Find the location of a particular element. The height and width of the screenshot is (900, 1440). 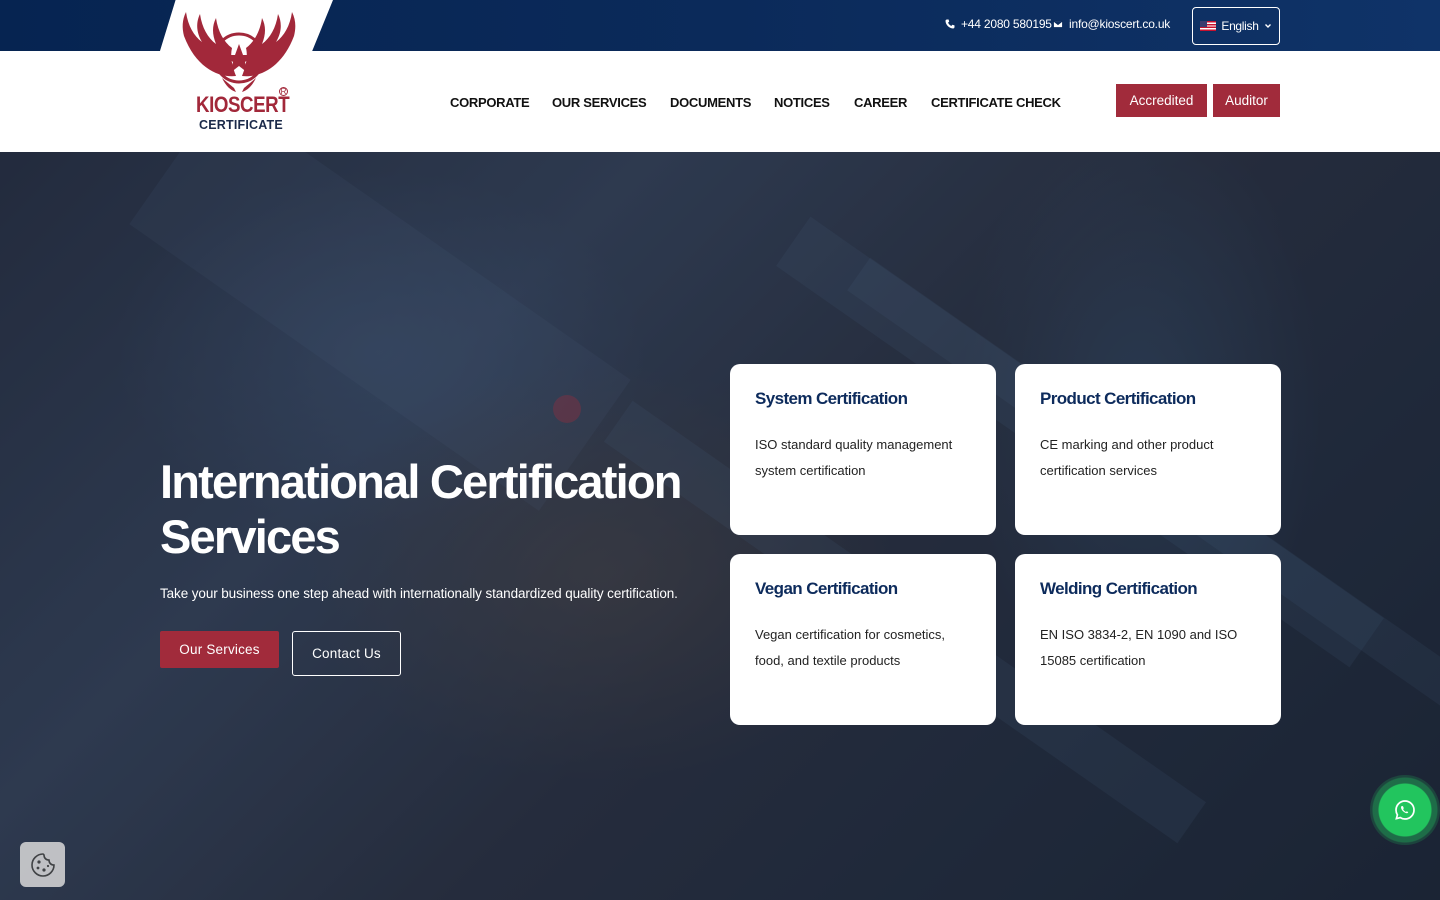

hero-title: International Certification Services is located at coordinates (421, 509).